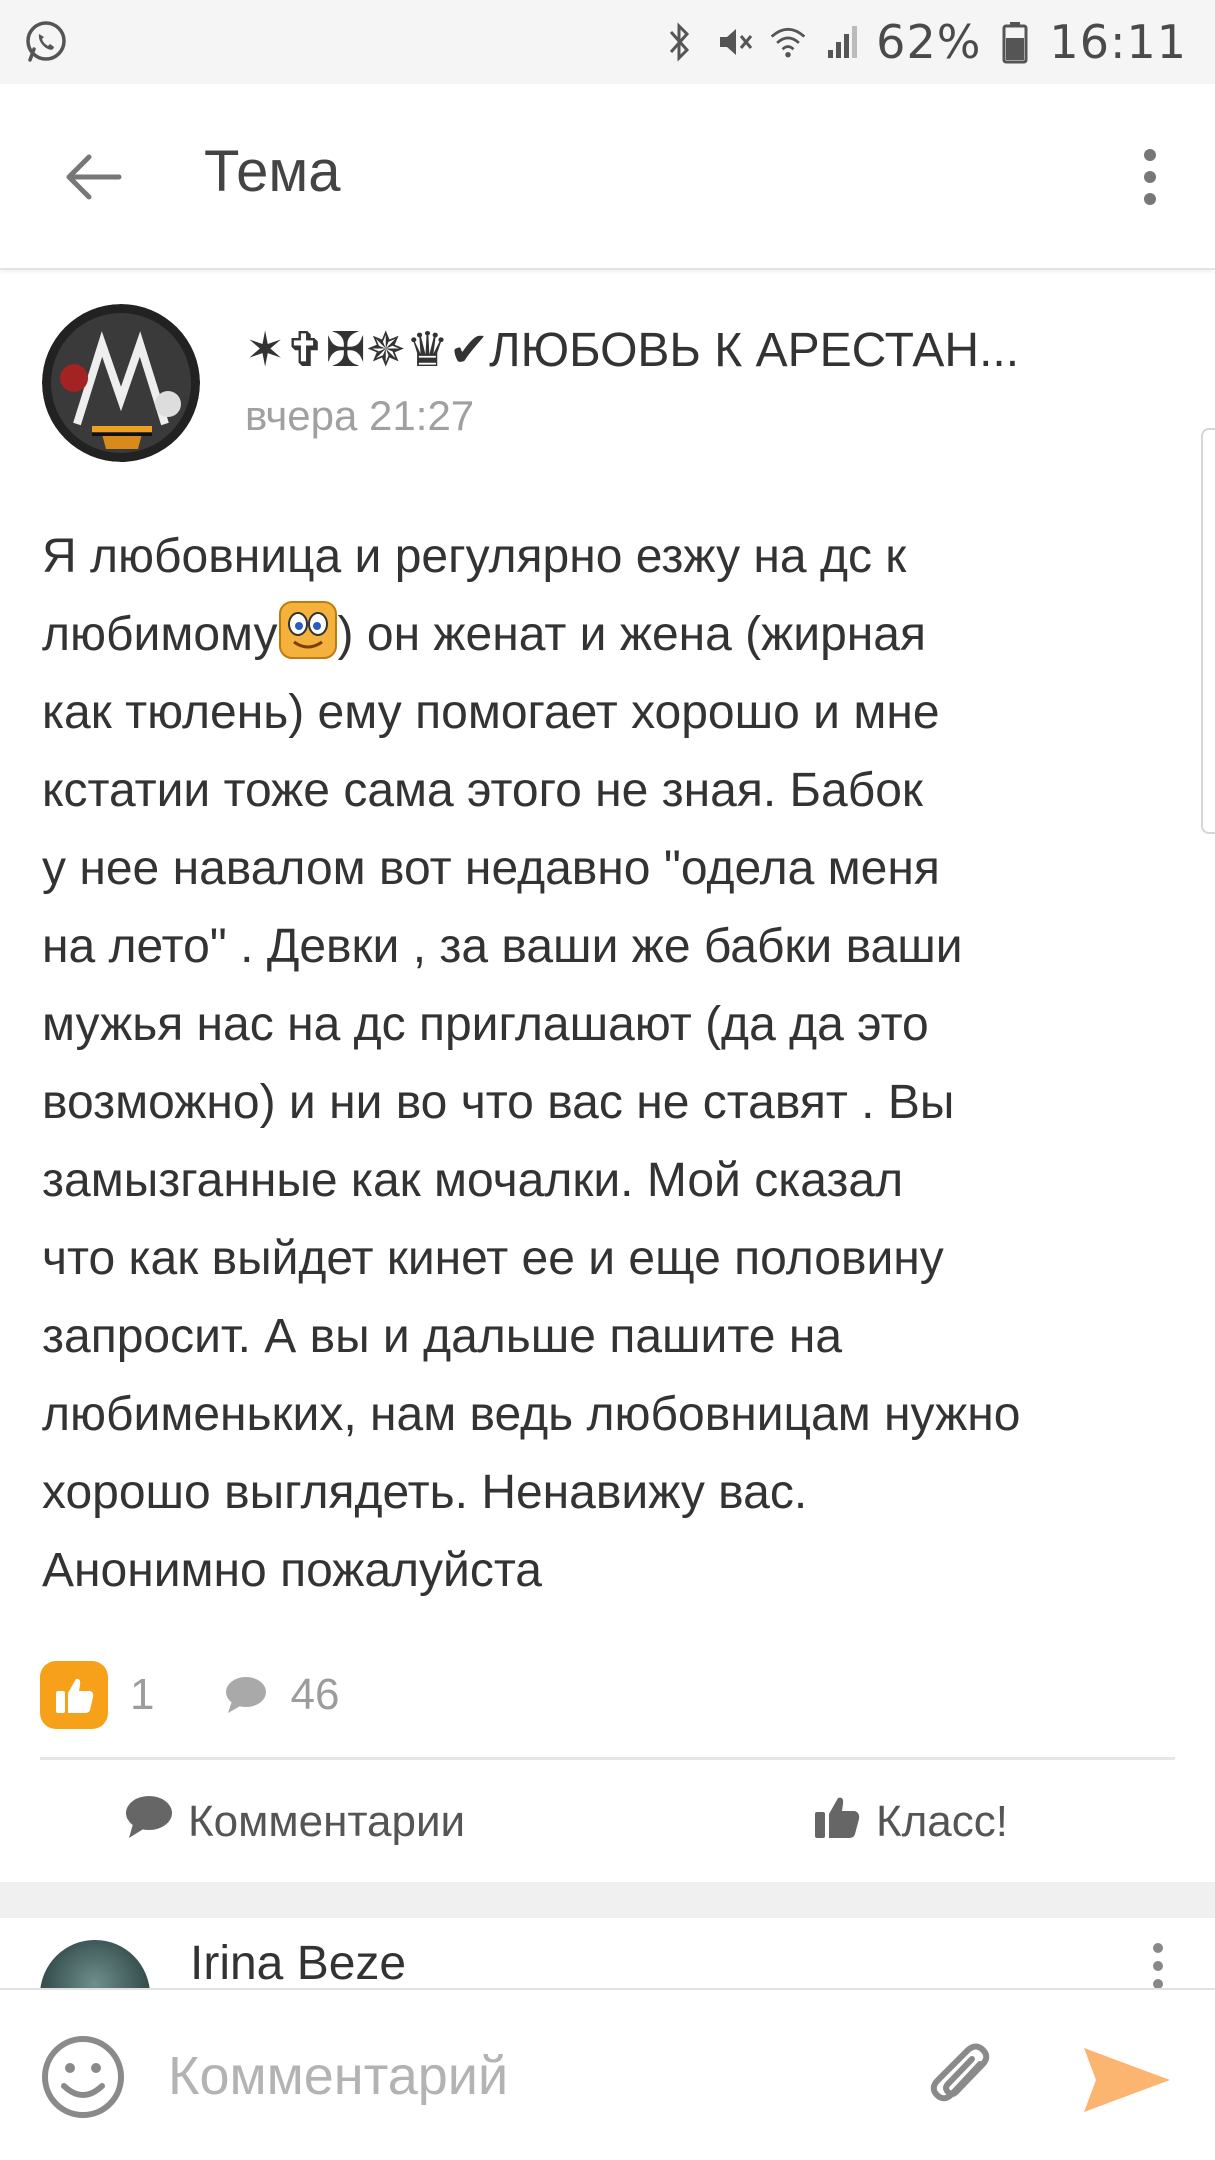 This screenshot has height=2160, width=1215. What do you see at coordinates (308, 630) in the screenshot?
I see `smiling-face-emoji-icon` at bounding box center [308, 630].